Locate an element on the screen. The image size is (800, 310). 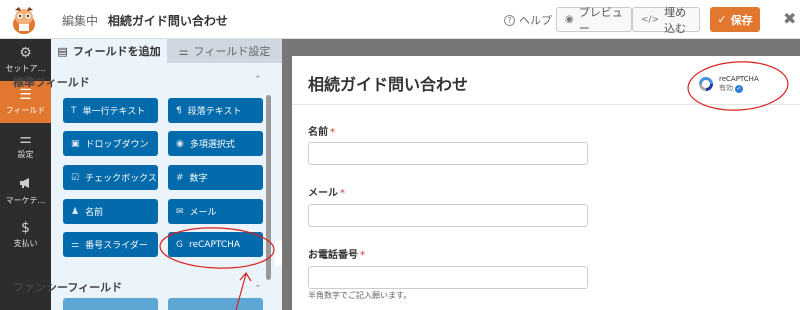
field-label-name: 名前 * is located at coordinates (321, 130).